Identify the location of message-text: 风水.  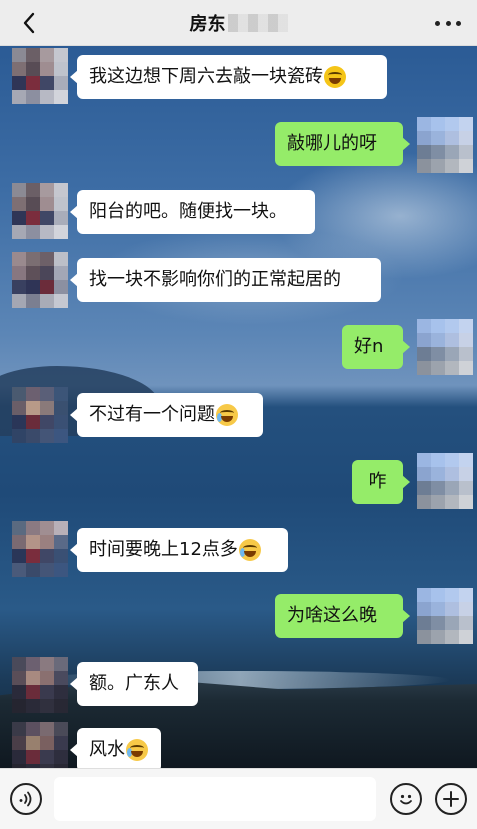
(107, 749).